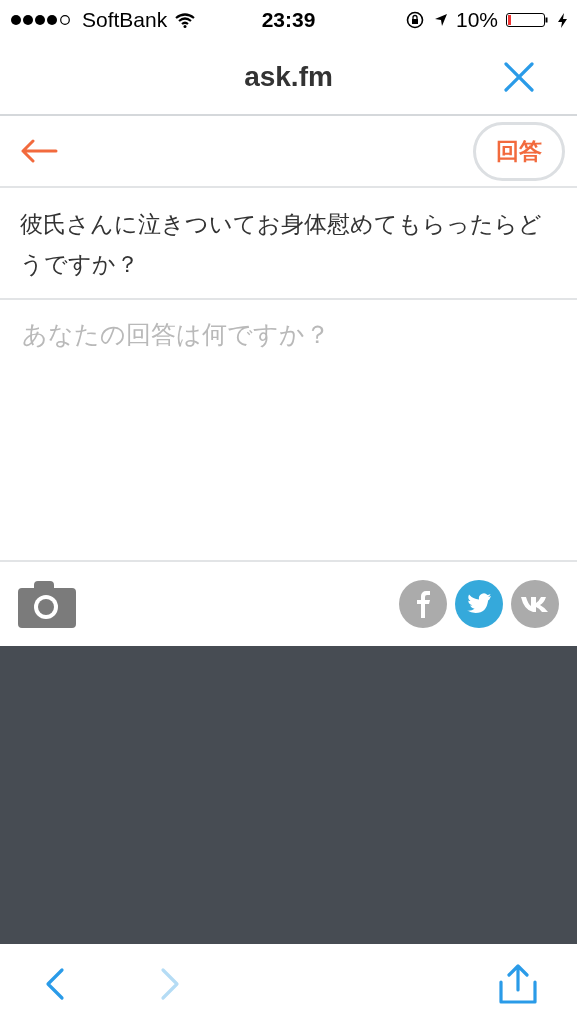 The height and width of the screenshot is (1024, 577). What do you see at coordinates (288, 20) in the screenshot?
I see `clock-time: 23:39` at bounding box center [288, 20].